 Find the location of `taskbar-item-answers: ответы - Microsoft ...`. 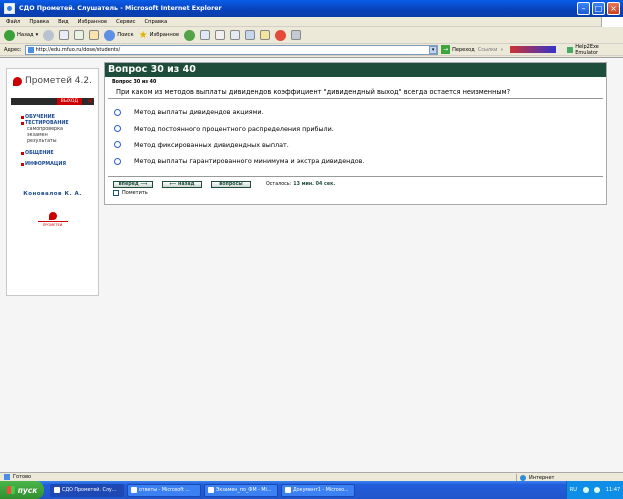

taskbar-item-answers: ответы - Microsoft ... is located at coordinates (164, 490).